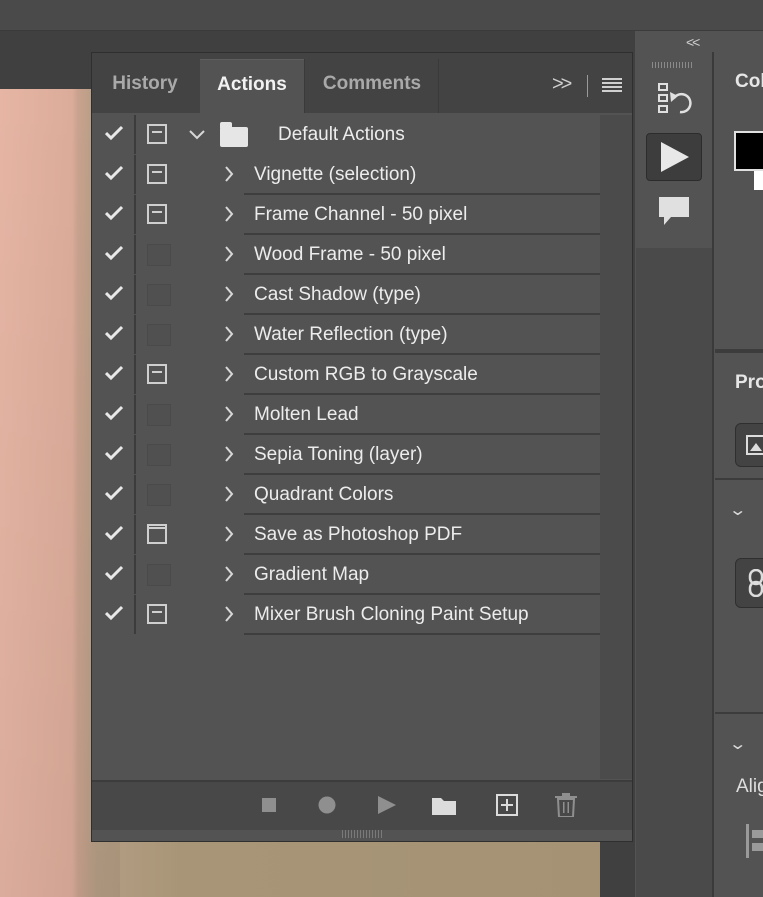 This screenshot has width=763, height=897. I want to click on background-color-swatch, so click(758, 179).